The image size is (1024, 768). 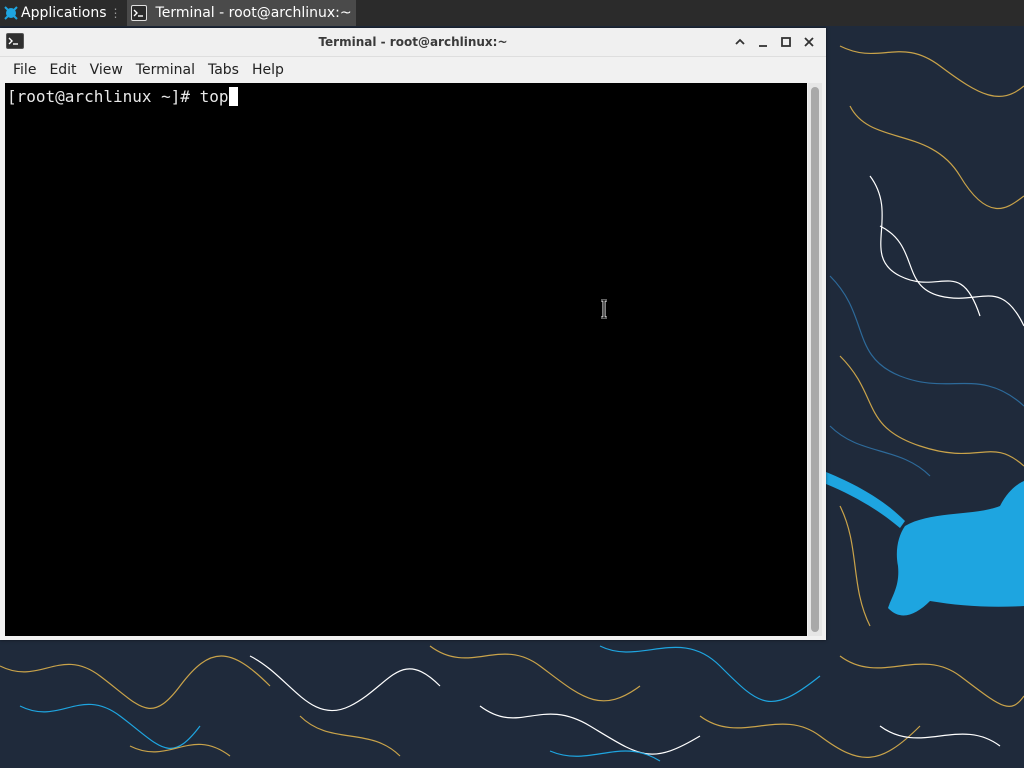 I want to click on terminal-command: top, so click(x=214, y=96).